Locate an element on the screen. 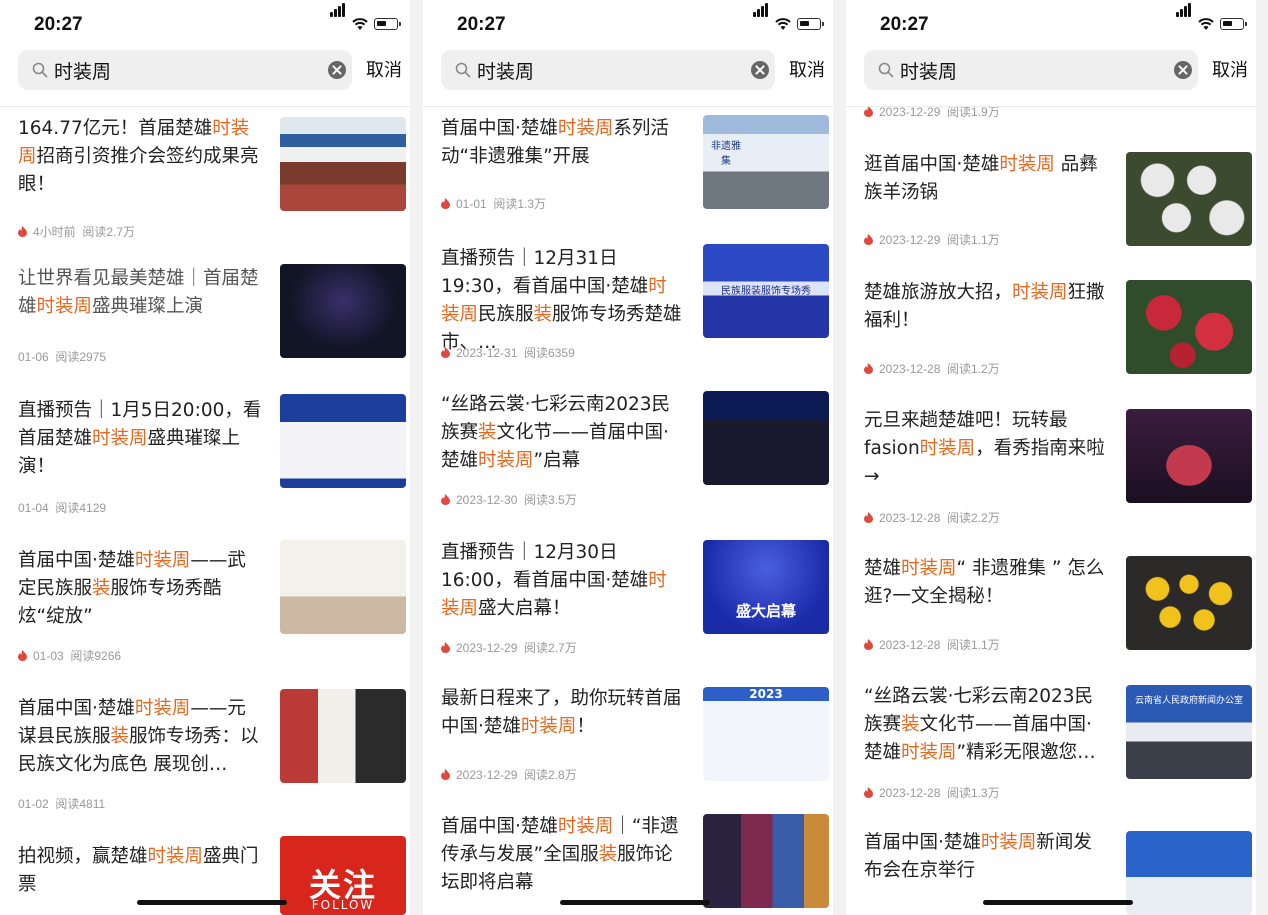 The width and height of the screenshot is (1268, 915). title-text: 盛典璀璨上演 is located at coordinates (148, 306).